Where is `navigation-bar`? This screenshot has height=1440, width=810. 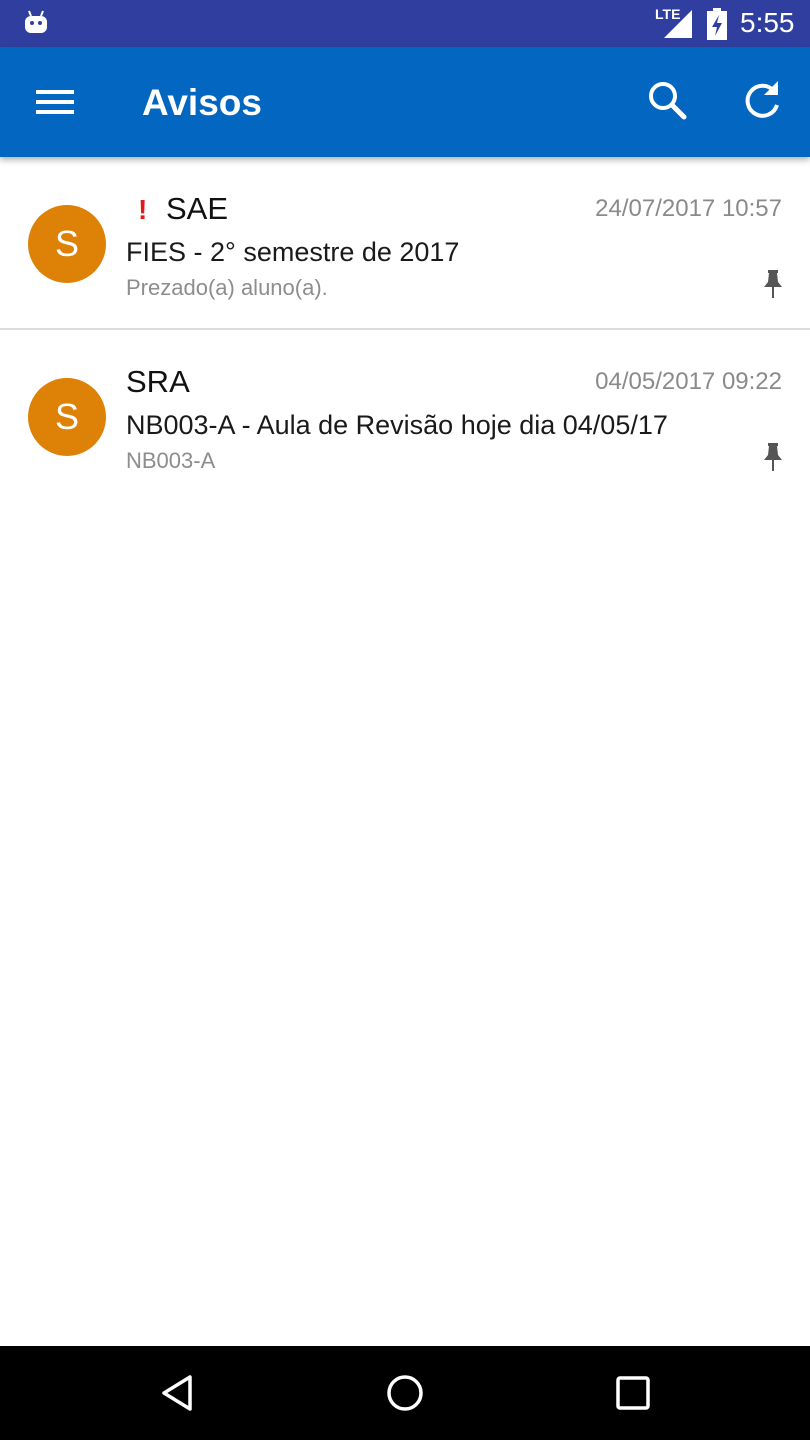 navigation-bar is located at coordinates (405, 1393).